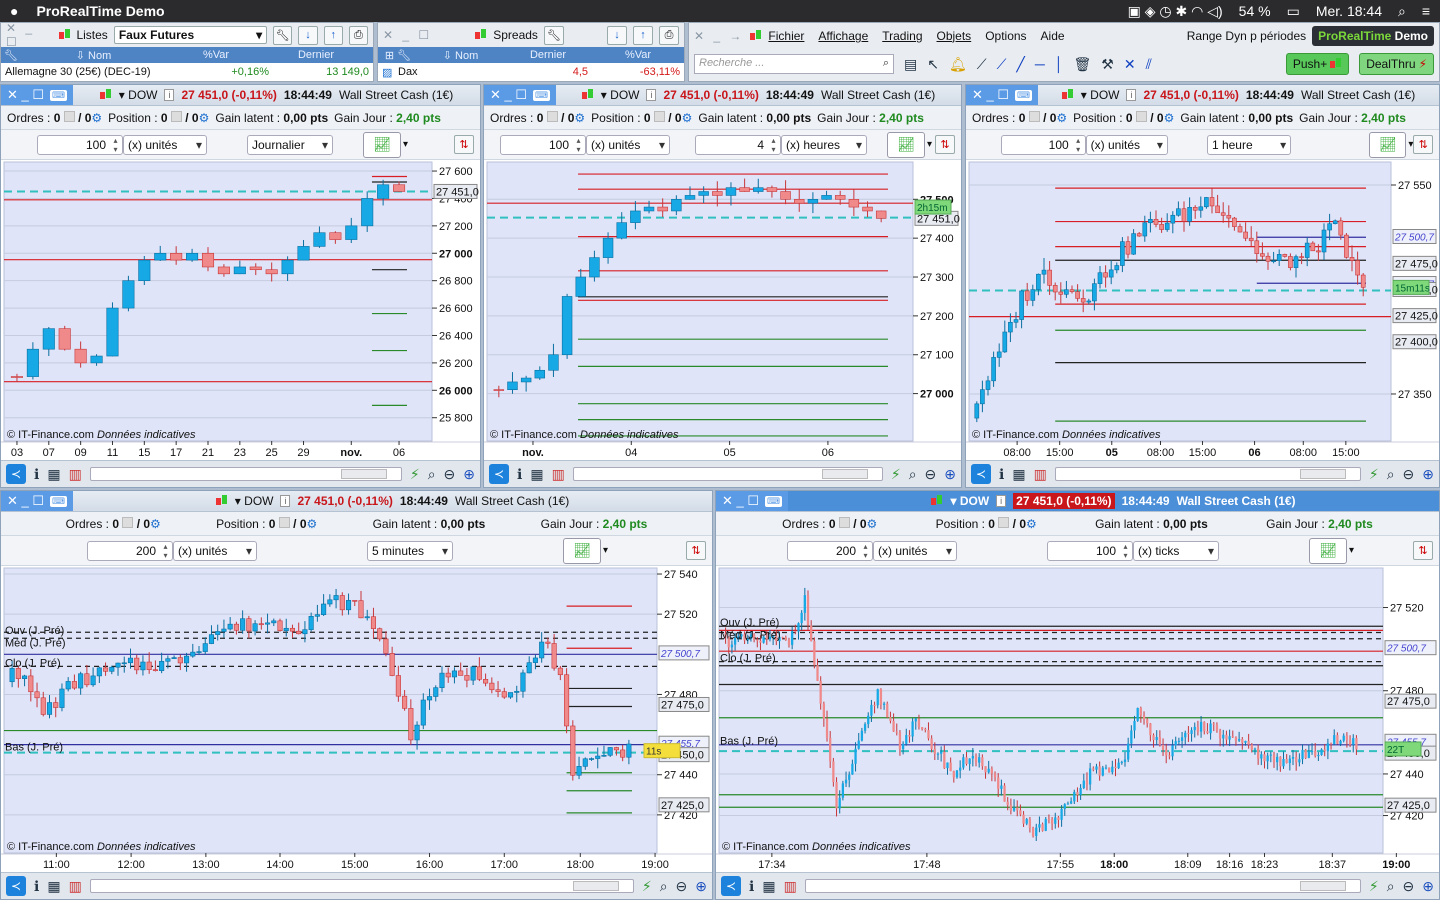 This screenshot has height=900, width=1440. What do you see at coordinates (1040, 64) in the screenshot?
I see `horizontal-line-icon: ─` at bounding box center [1040, 64].